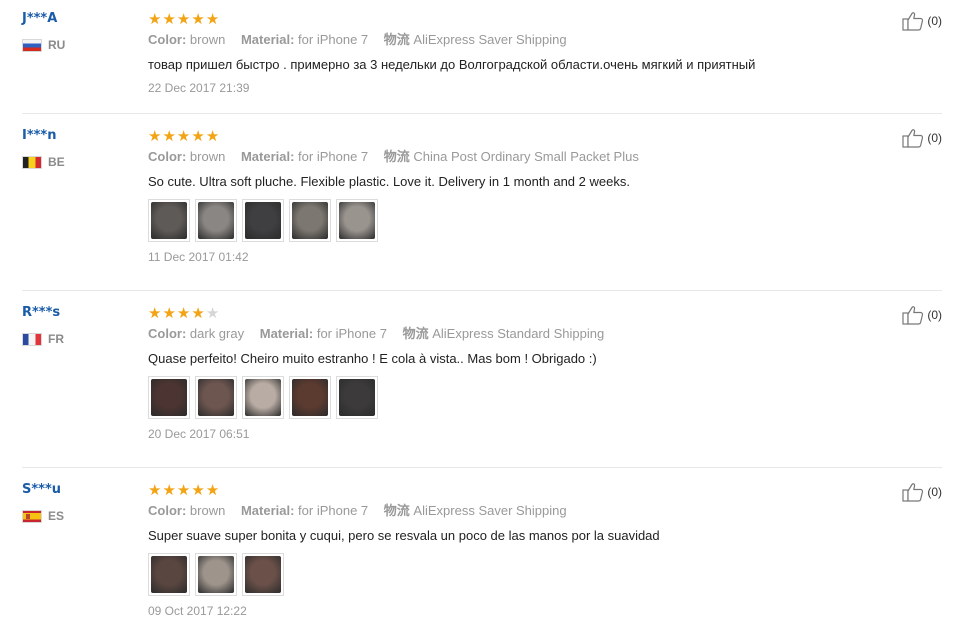 This screenshot has width=960, height=630. I want to click on reviewer-info: J***A RU, so click(77, 32).